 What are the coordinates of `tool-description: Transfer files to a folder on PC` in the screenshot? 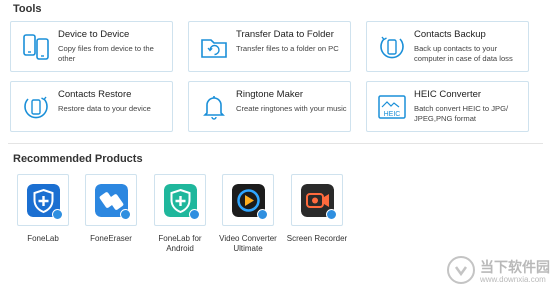 It's located at (287, 48).